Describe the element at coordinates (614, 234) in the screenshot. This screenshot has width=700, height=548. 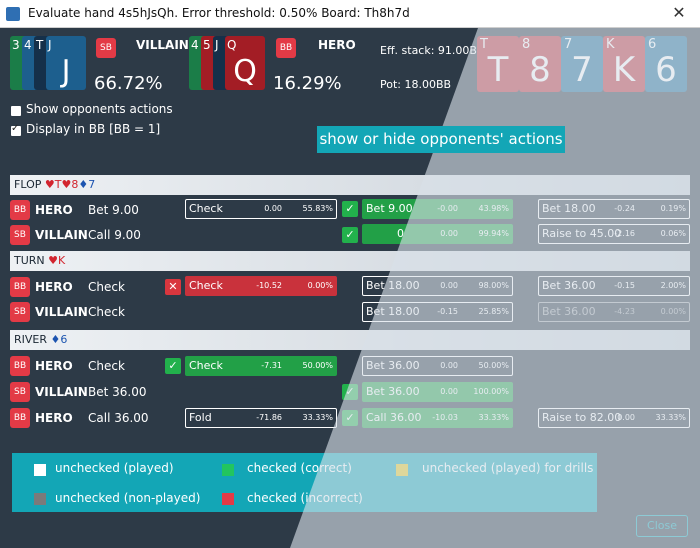
I see `option-raise: Raise to 45.00 -2.16 0.06%` at that location.